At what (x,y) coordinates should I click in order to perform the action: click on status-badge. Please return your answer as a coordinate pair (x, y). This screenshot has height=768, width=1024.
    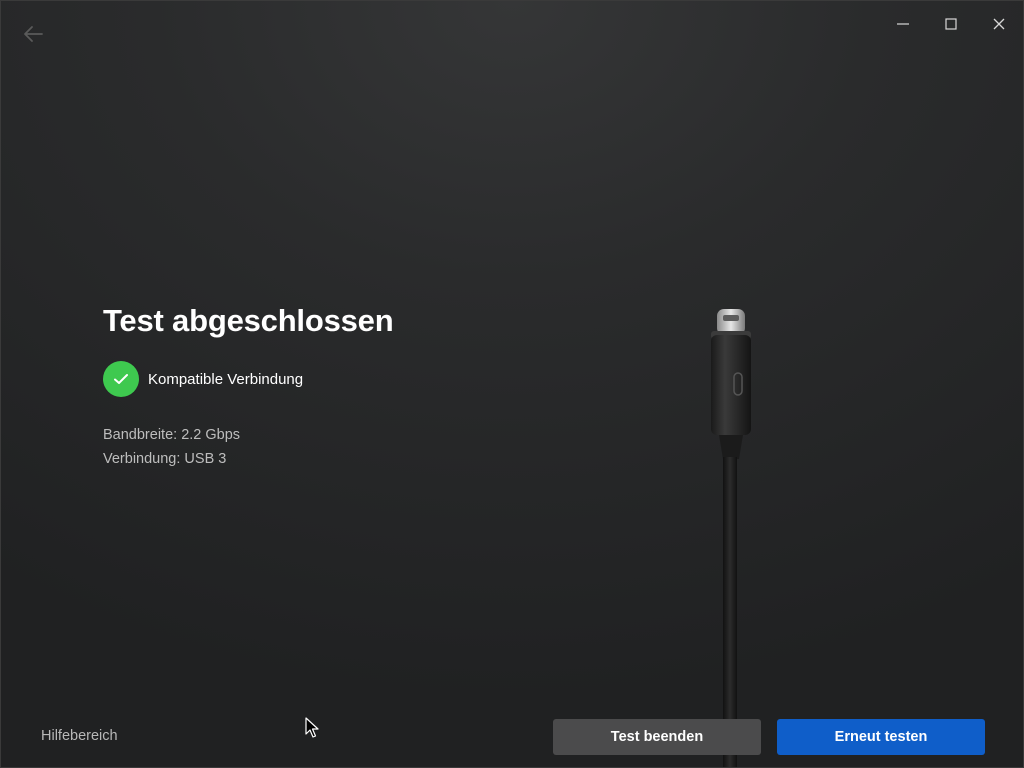
    Looking at the image, I should click on (121, 379).